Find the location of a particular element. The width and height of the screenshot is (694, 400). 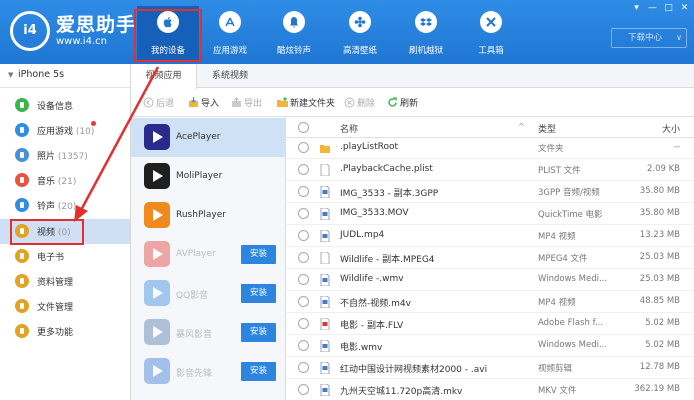

sidebar-item-label: 音乐 (21) is located at coordinates (57, 182).